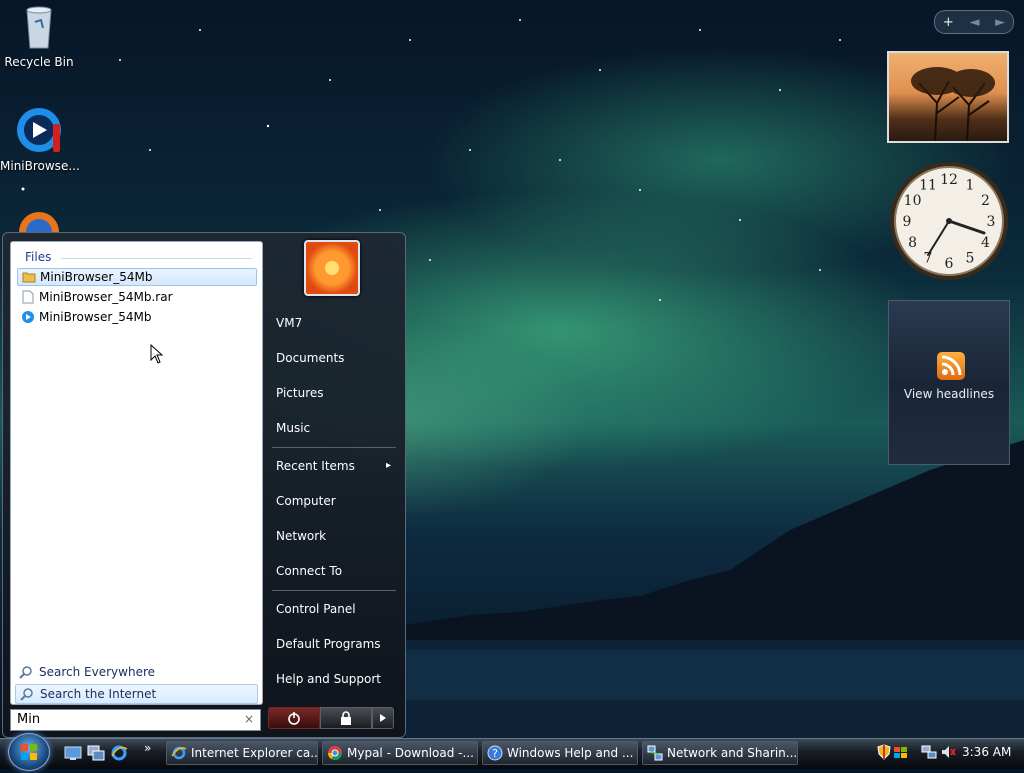  I want to click on power-controls, so click(331, 718).